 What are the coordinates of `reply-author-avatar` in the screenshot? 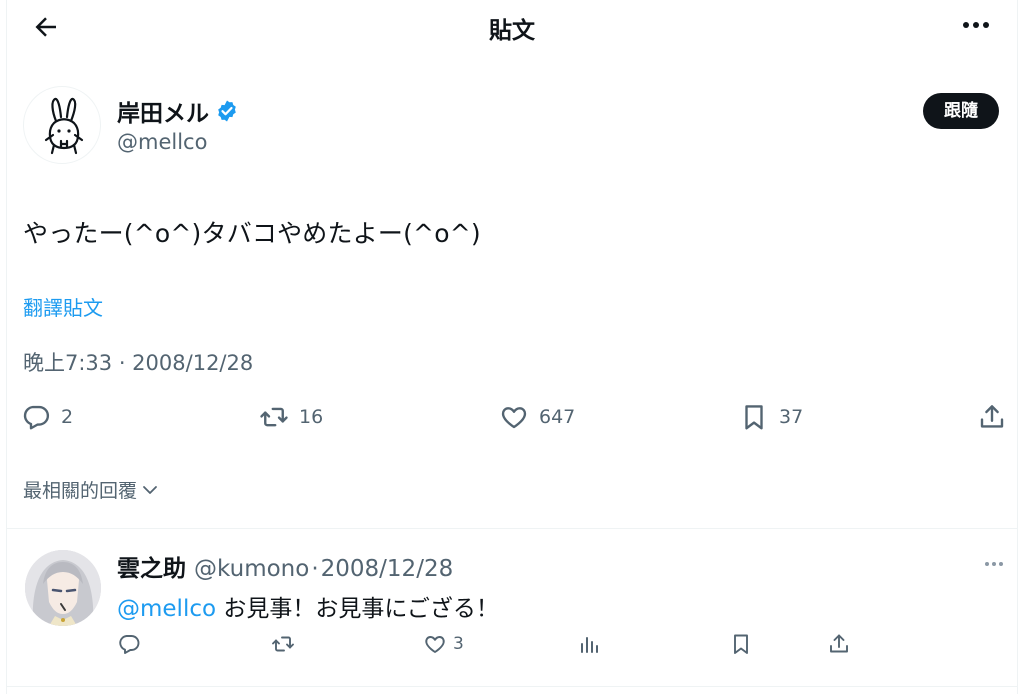 It's located at (63, 588).